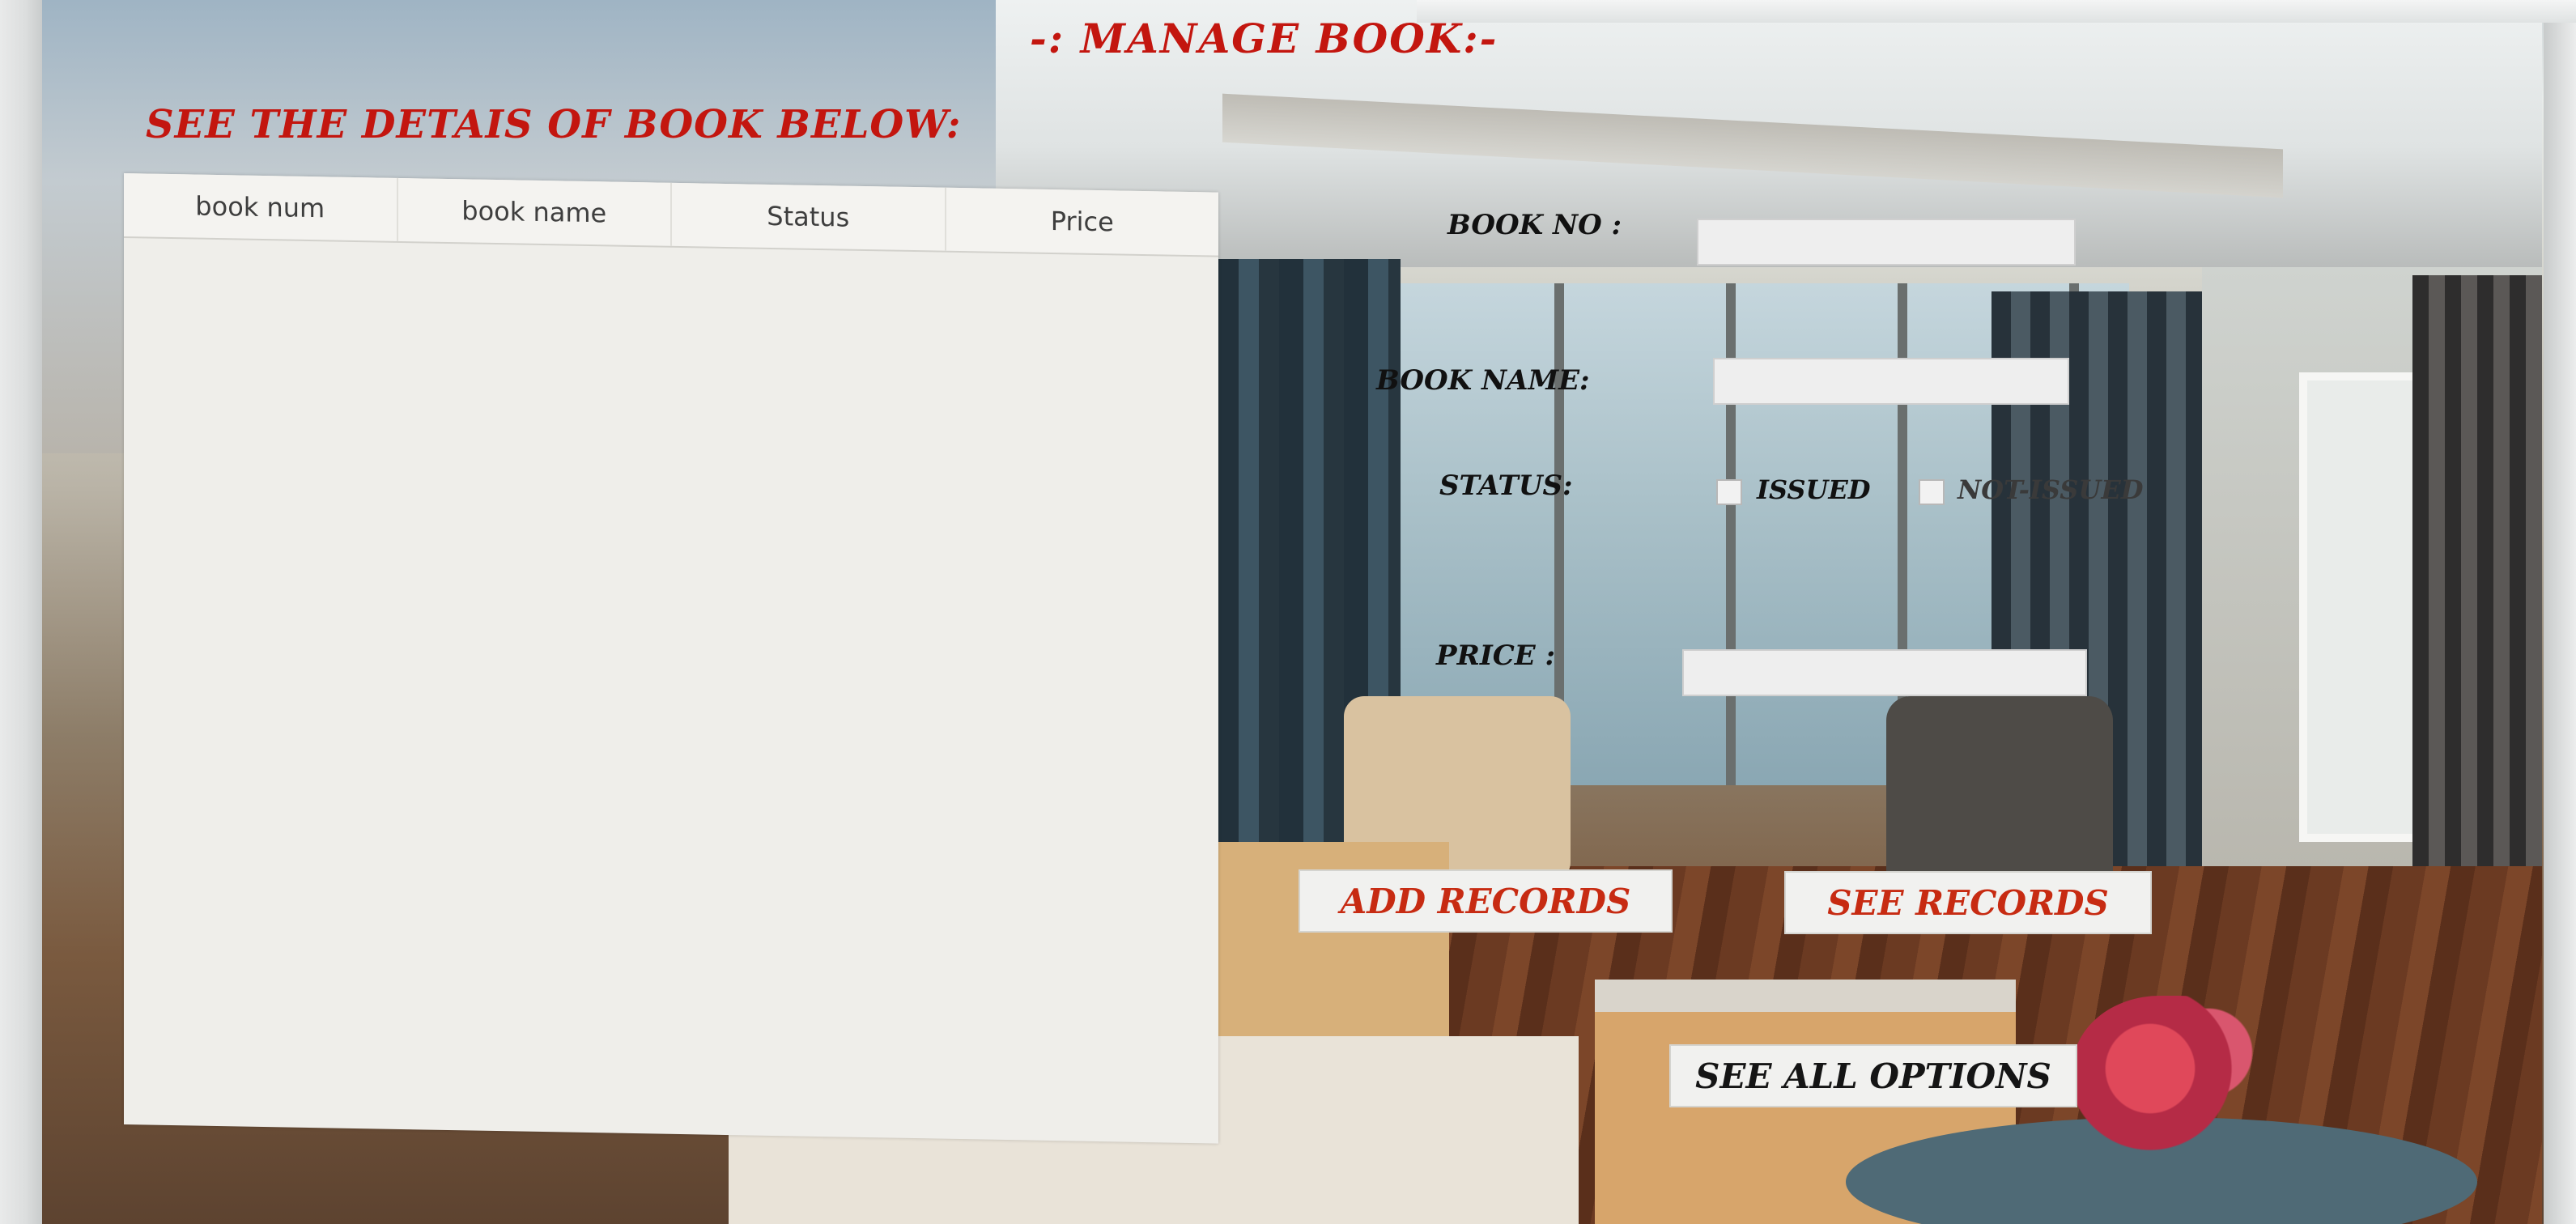  I want to click on column-header-book-name: book name, so click(534, 211).